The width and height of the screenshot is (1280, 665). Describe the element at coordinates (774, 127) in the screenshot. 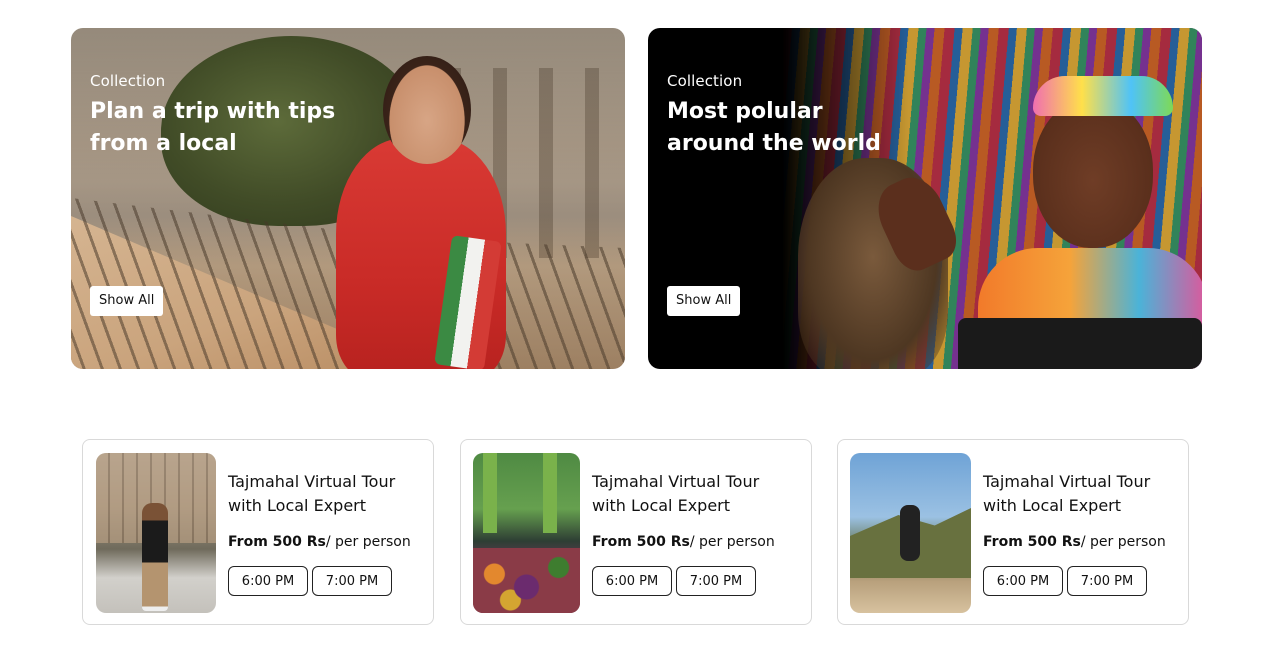

I see `banner-title: Most polular around the world` at that location.